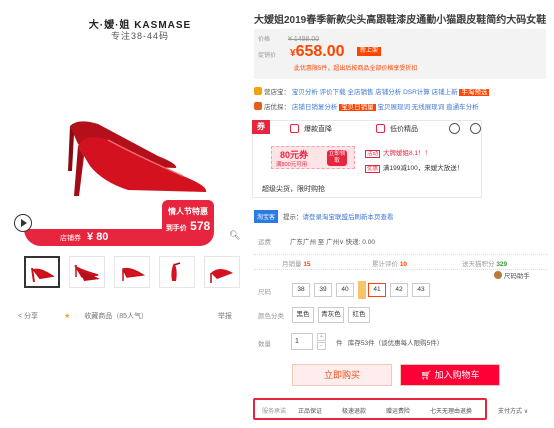 This screenshot has width=554, height=428. Describe the element at coordinates (23, 223) in the screenshot. I see `play-video-icon` at that location.